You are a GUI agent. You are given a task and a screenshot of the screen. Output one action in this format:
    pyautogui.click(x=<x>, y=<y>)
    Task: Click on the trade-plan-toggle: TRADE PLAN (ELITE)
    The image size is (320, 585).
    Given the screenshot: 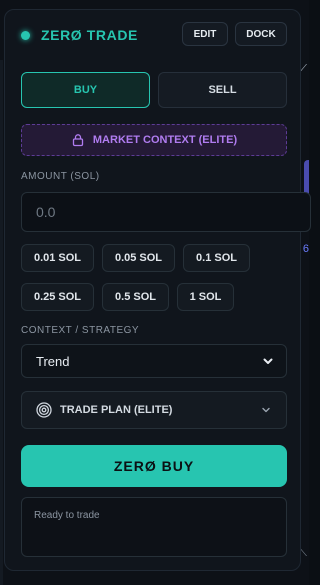 What is the action you would take?
    pyautogui.click(x=154, y=410)
    